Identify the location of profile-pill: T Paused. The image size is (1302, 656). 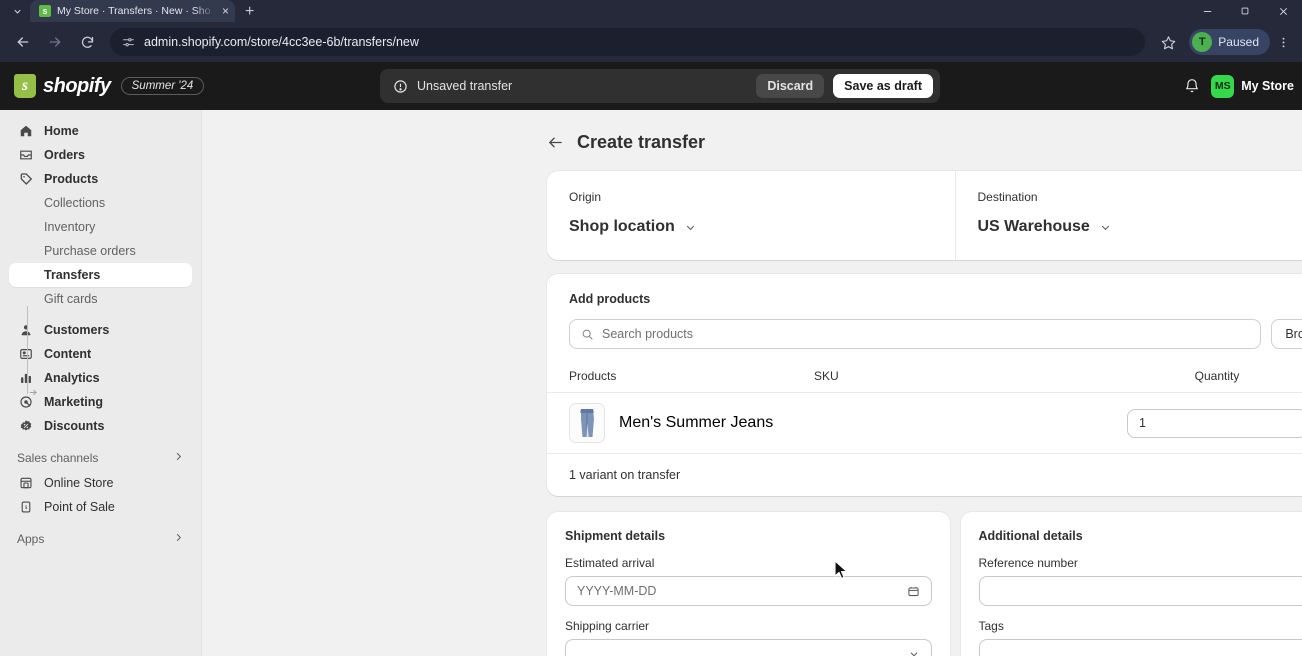
(1229, 42).